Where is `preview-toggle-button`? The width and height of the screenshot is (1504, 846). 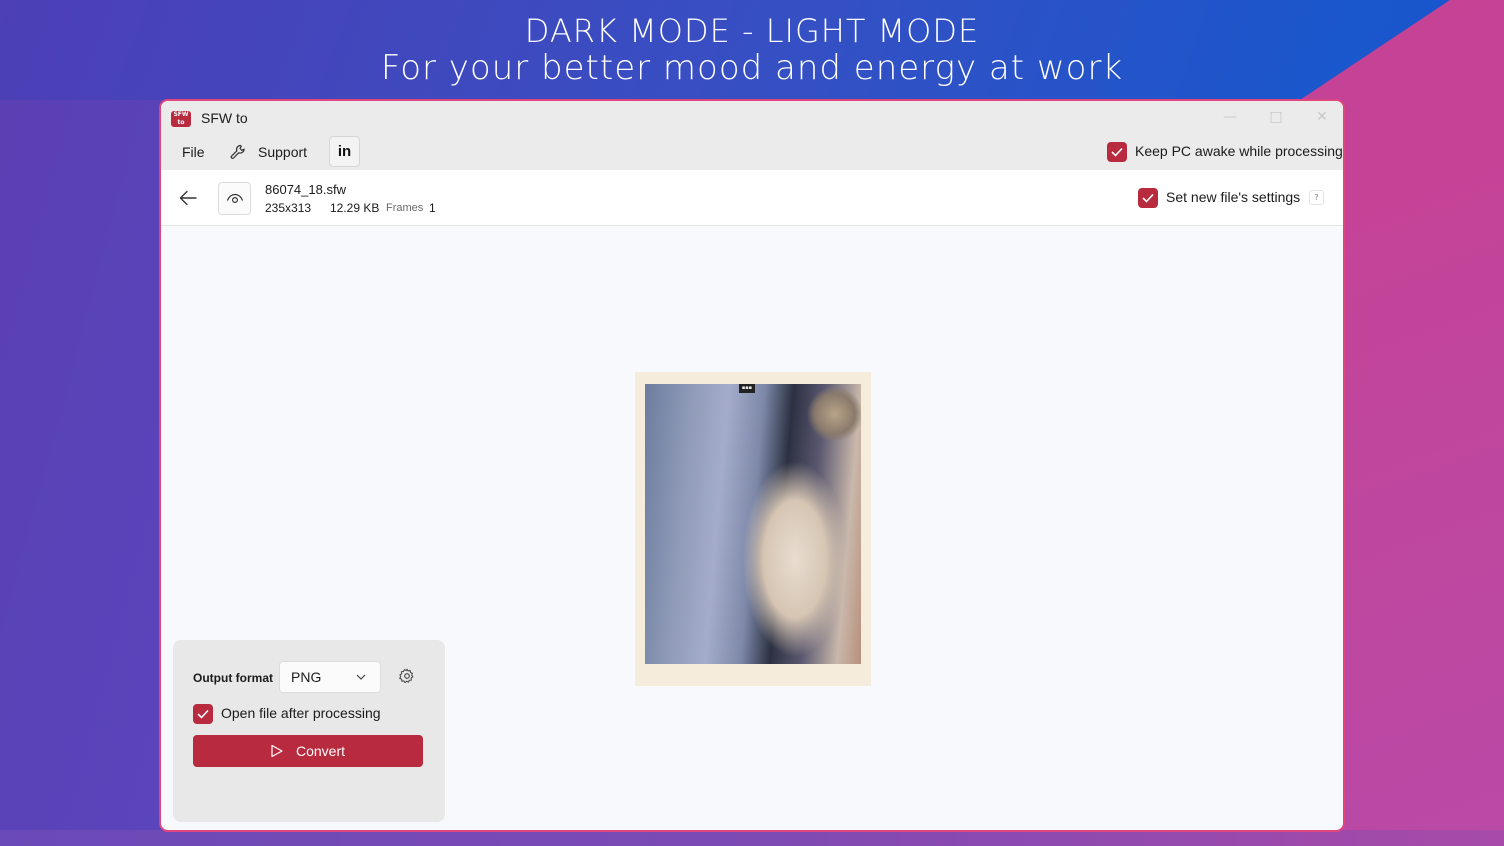
preview-toggle-button is located at coordinates (234, 198).